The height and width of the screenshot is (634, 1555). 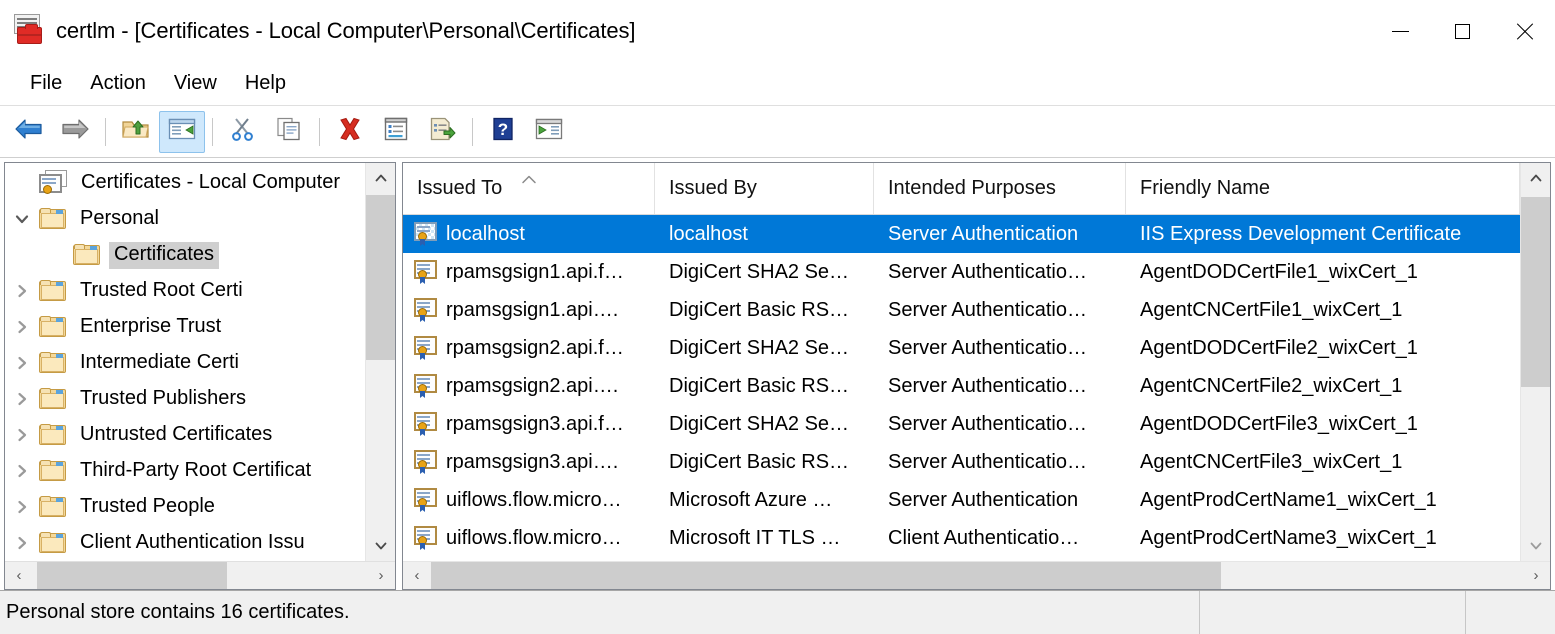 What do you see at coordinates (195, 83) in the screenshot?
I see `menu-view: View` at bounding box center [195, 83].